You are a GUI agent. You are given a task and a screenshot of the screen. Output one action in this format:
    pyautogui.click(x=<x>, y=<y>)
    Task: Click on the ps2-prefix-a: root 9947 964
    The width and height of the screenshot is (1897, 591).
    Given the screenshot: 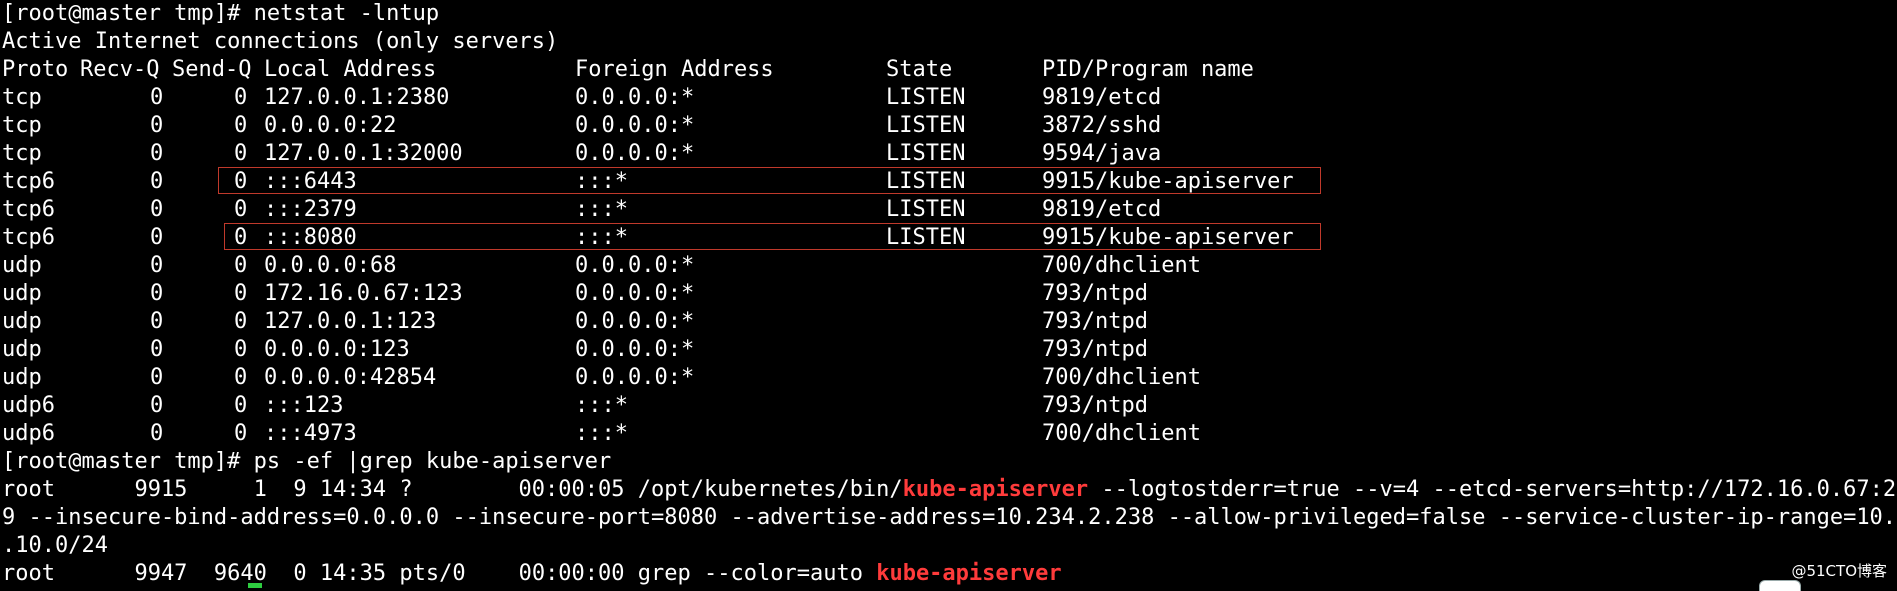 What is the action you would take?
    pyautogui.click(x=128, y=573)
    